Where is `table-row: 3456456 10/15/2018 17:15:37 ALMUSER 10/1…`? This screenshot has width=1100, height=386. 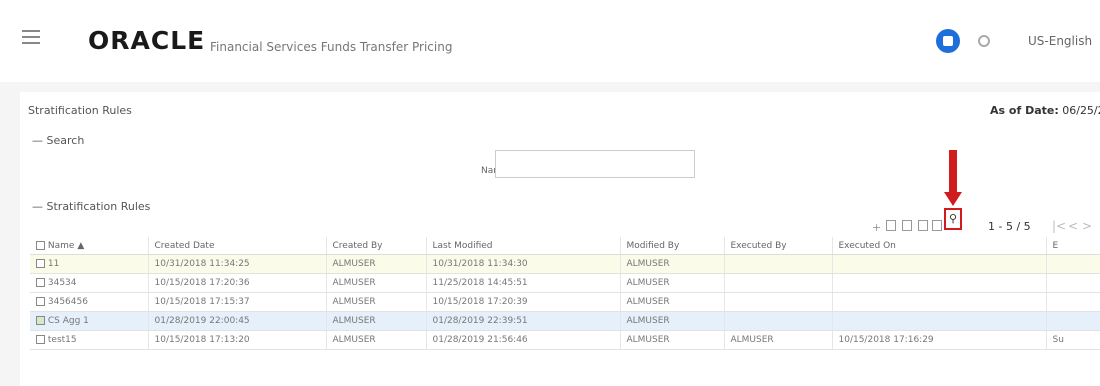
table-row: 3456456 10/15/2018 17:15:37 ALMUSER 10/1… is located at coordinates (565, 302).